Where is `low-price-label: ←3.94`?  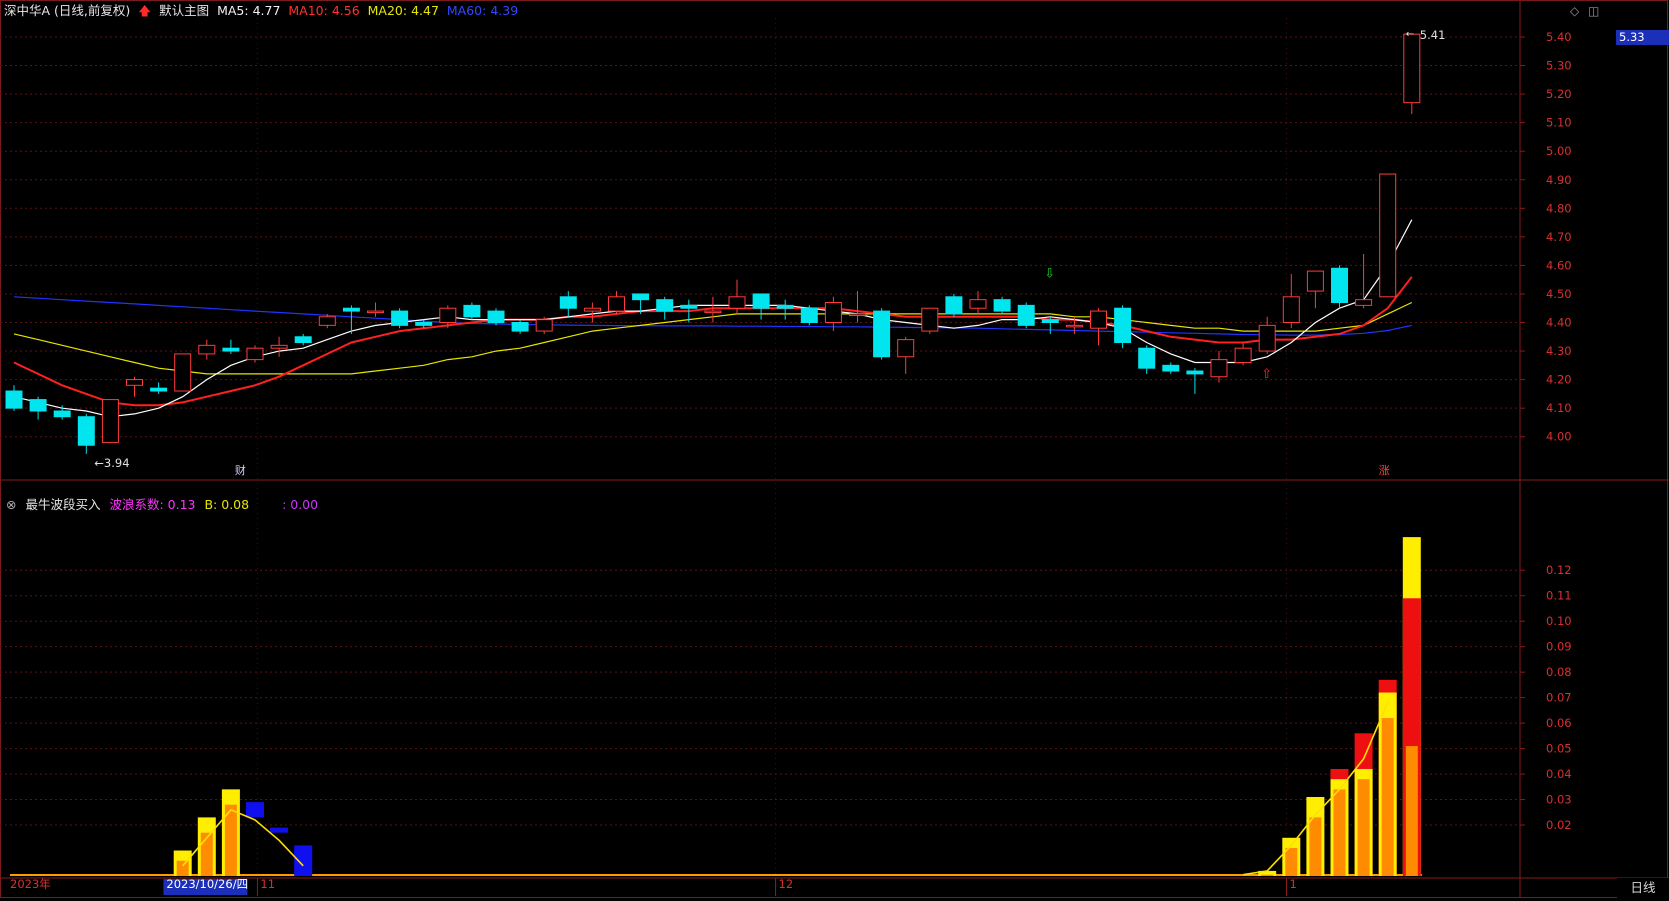 low-price-label: ←3.94 is located at coordinates (111, 463).